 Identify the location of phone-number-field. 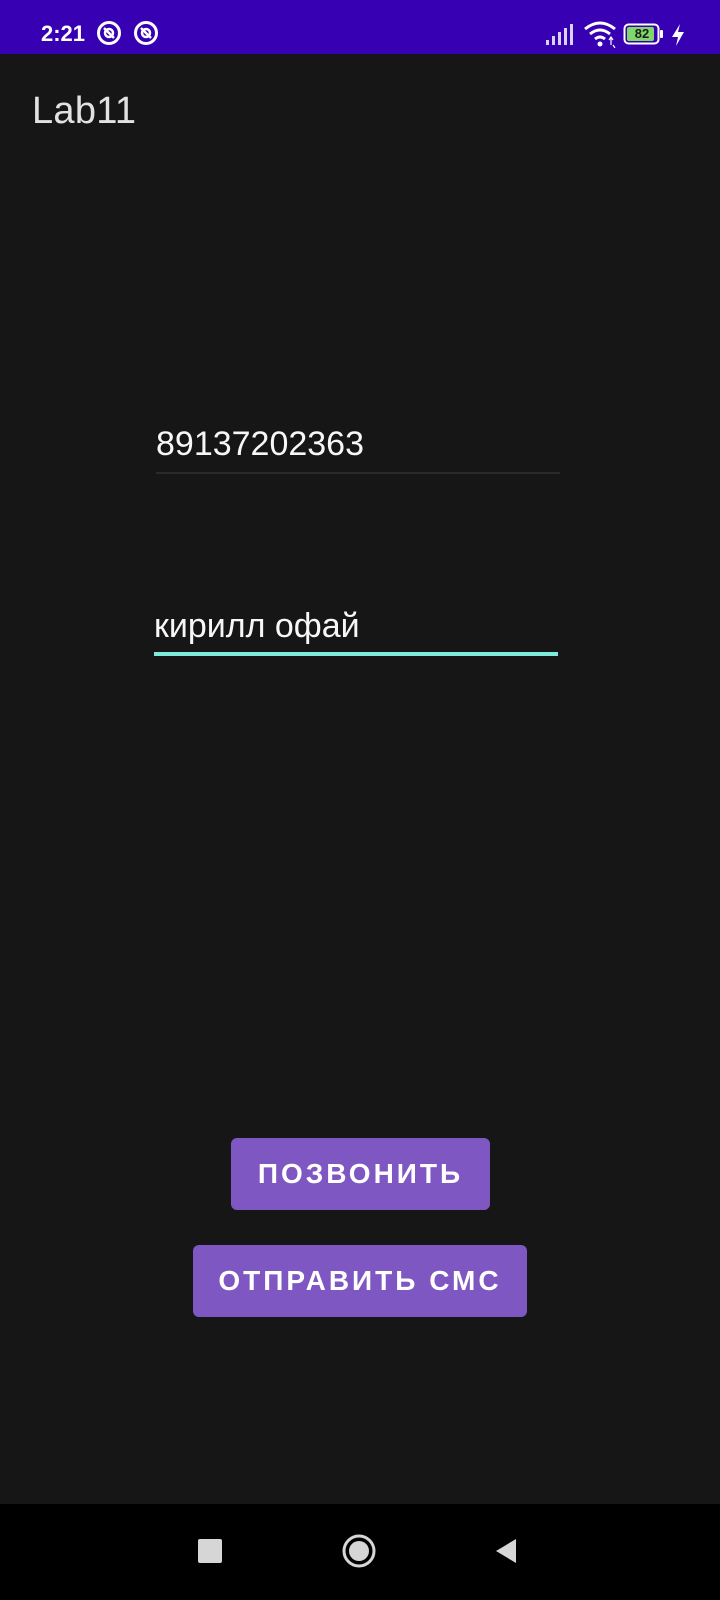
(358, 446).